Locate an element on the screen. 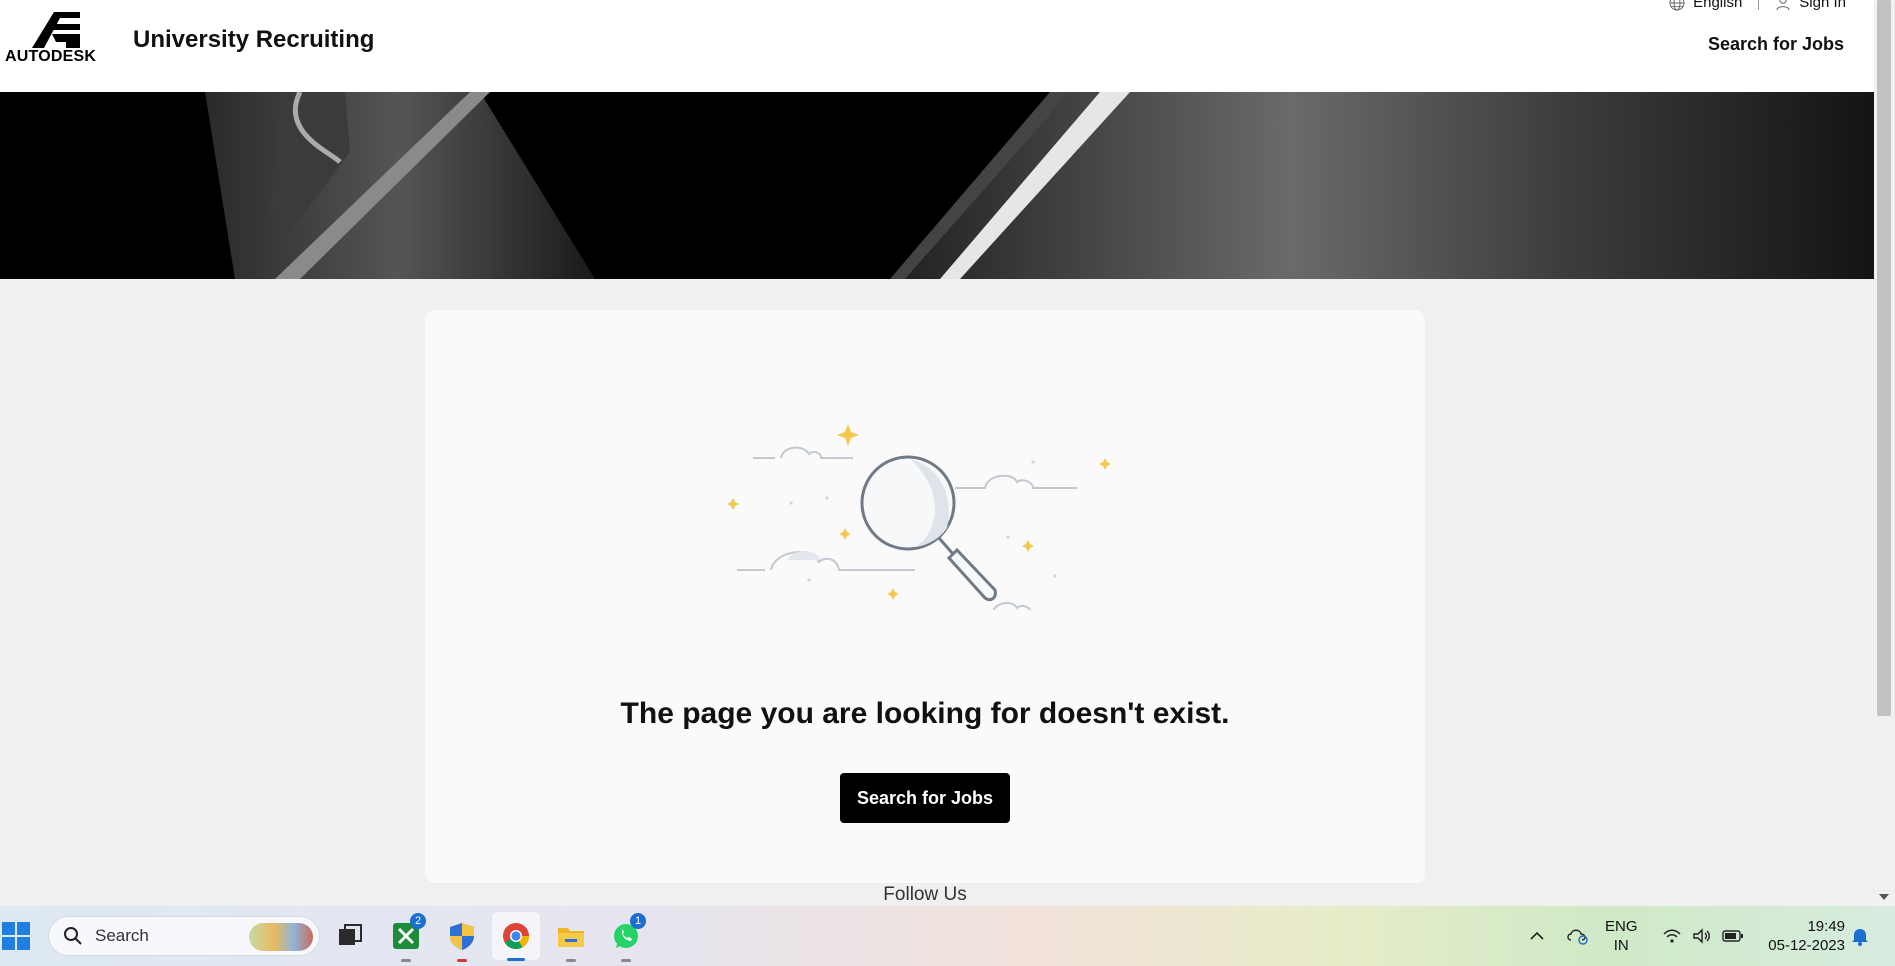 The width and height of the screenshot is (1895, 966). start-button is located at coordinates (16, 936).